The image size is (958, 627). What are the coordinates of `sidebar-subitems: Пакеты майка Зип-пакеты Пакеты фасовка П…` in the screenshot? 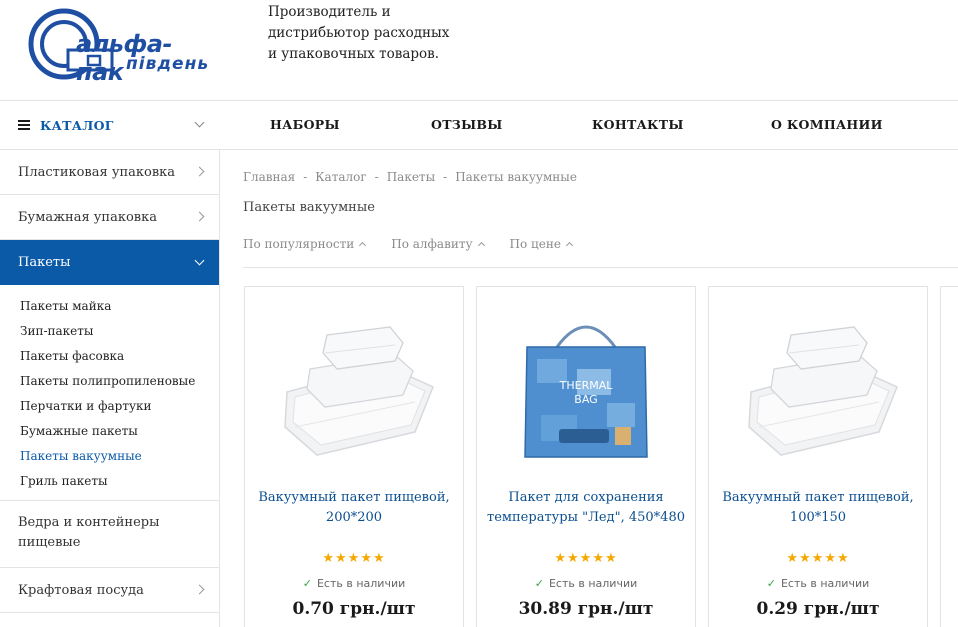 It's located at (109, 393).